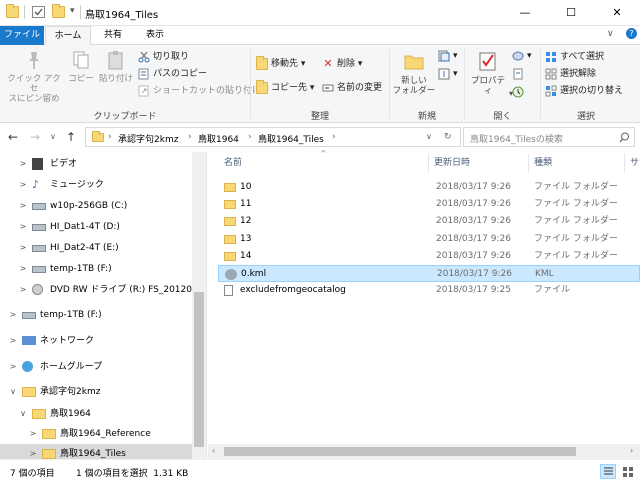 The height and width of the screenshot is (482, 640). Describe the element at coordinates (233, 163) in the screenshot. I see `column-header-name: 名前` at that location.